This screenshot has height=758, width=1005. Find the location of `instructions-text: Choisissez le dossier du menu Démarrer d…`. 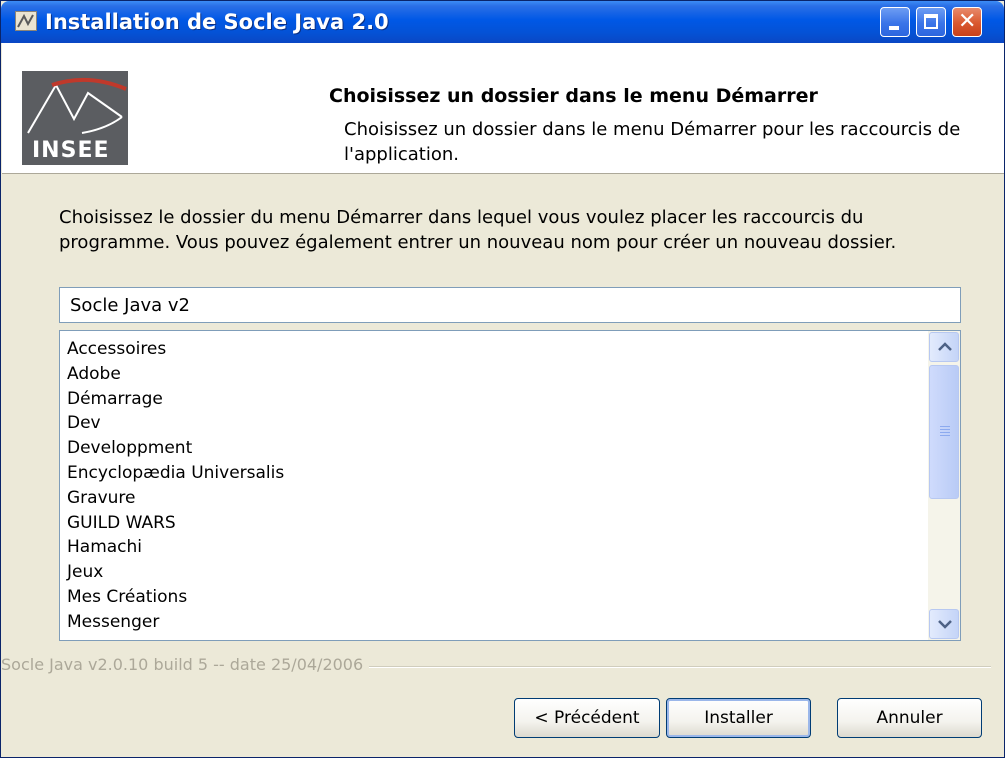

instructions-text: Choisissez le dossier du menu Démarrer d… is located at coordinates (478, 230).